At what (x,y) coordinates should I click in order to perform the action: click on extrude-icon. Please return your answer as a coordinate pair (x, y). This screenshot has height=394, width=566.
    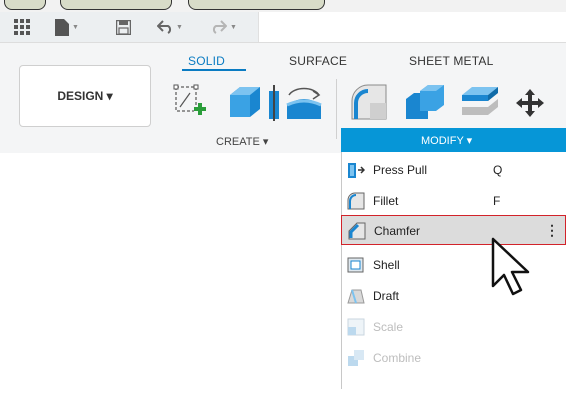
    Looking at the image, I should click on (245, 104).